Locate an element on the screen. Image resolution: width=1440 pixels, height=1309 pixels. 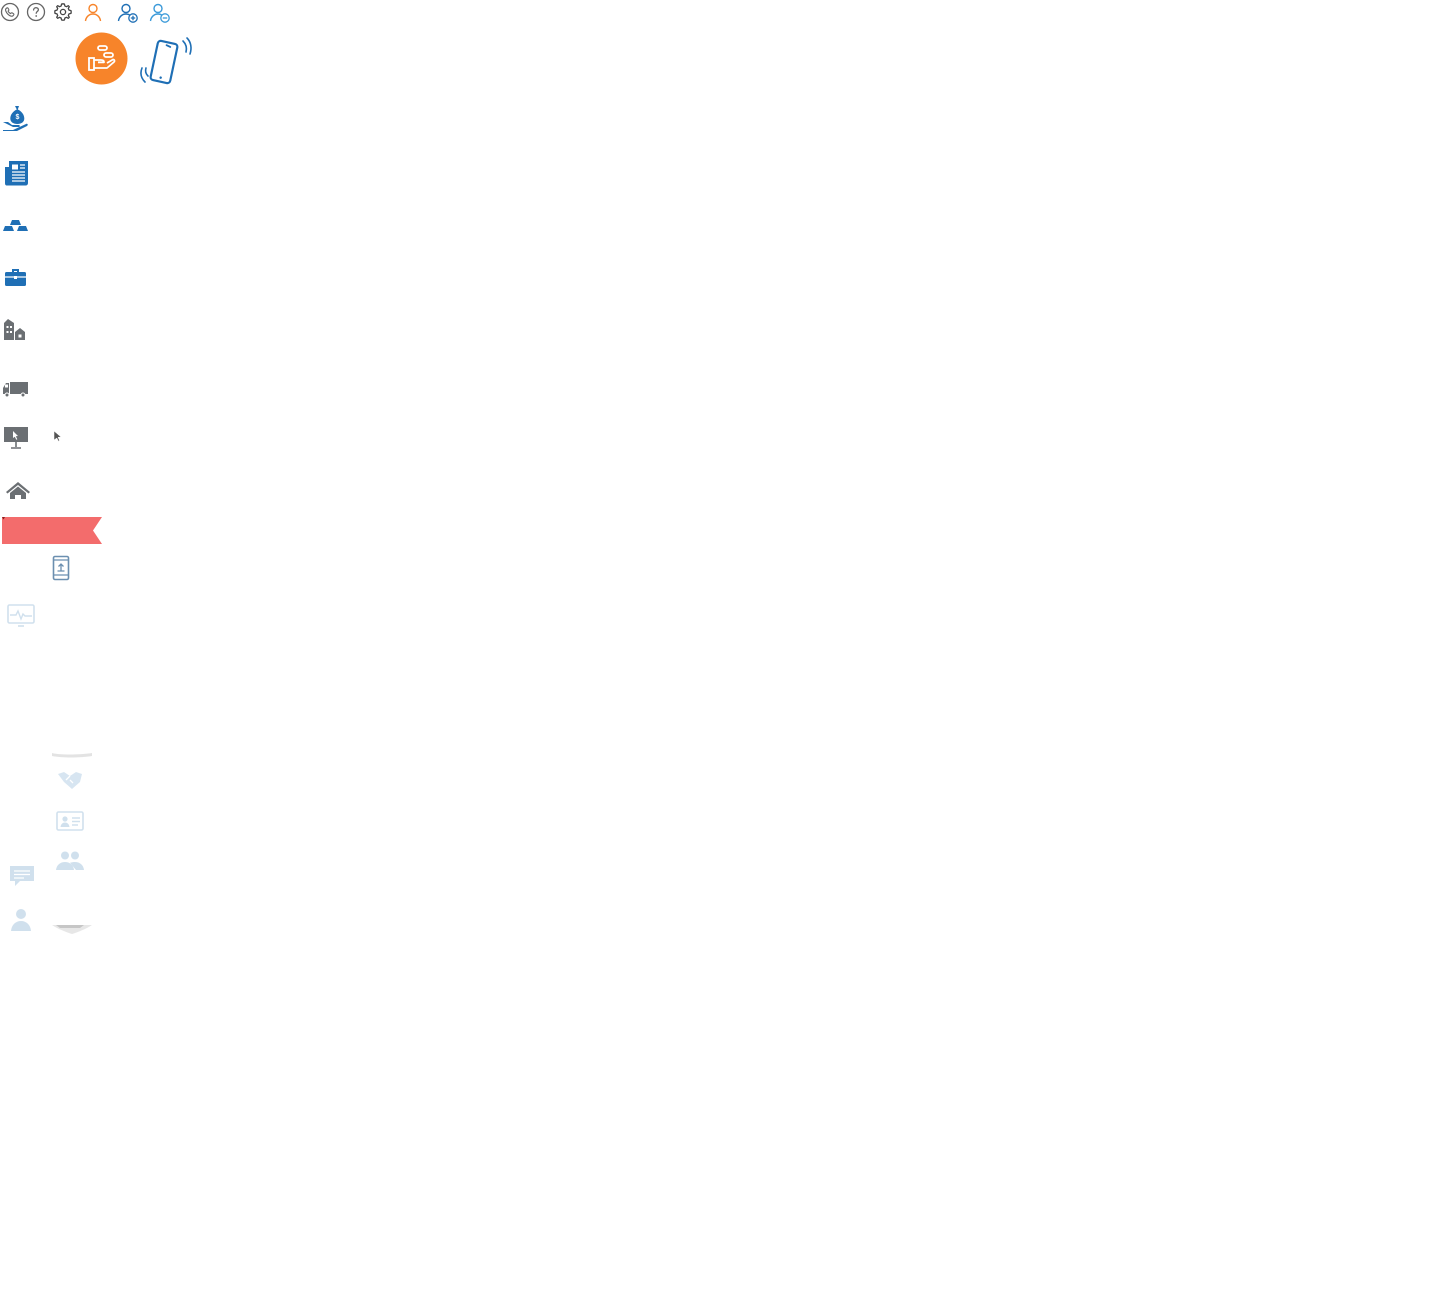
money-bag-hand-icon: $ is located at coordinates (16, 118).